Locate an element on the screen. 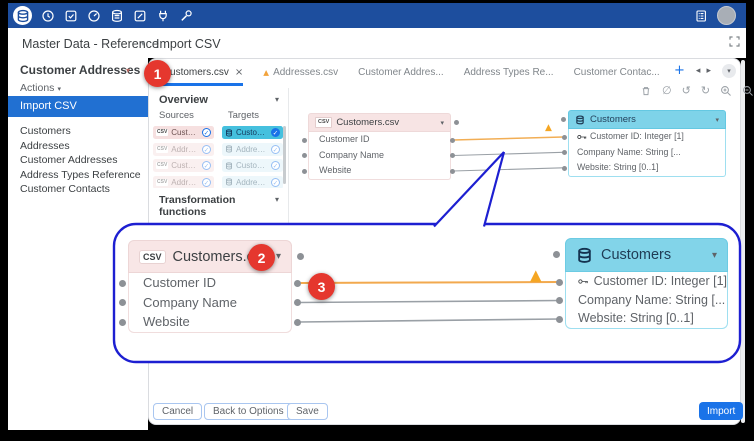 This screenshot has width=754, height=441. zoom-out-icon is located at coordinates (748, 91).